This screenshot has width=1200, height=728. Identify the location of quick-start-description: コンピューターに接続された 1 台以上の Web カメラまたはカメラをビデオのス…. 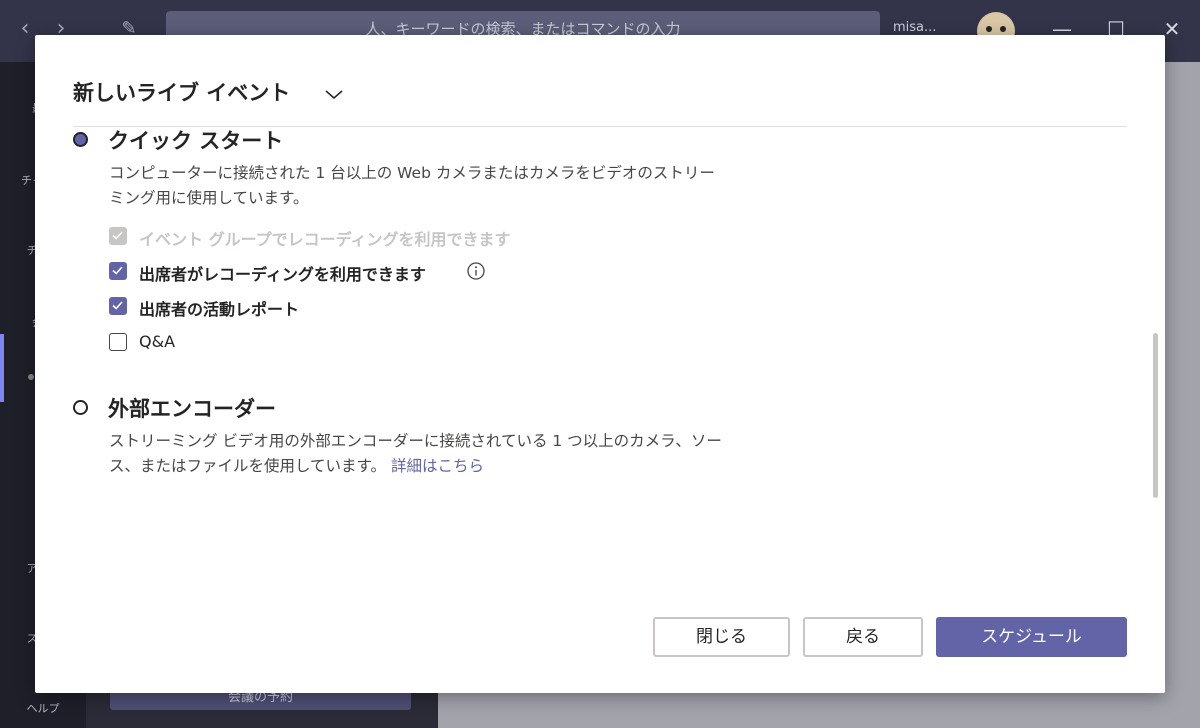
(412, 185).